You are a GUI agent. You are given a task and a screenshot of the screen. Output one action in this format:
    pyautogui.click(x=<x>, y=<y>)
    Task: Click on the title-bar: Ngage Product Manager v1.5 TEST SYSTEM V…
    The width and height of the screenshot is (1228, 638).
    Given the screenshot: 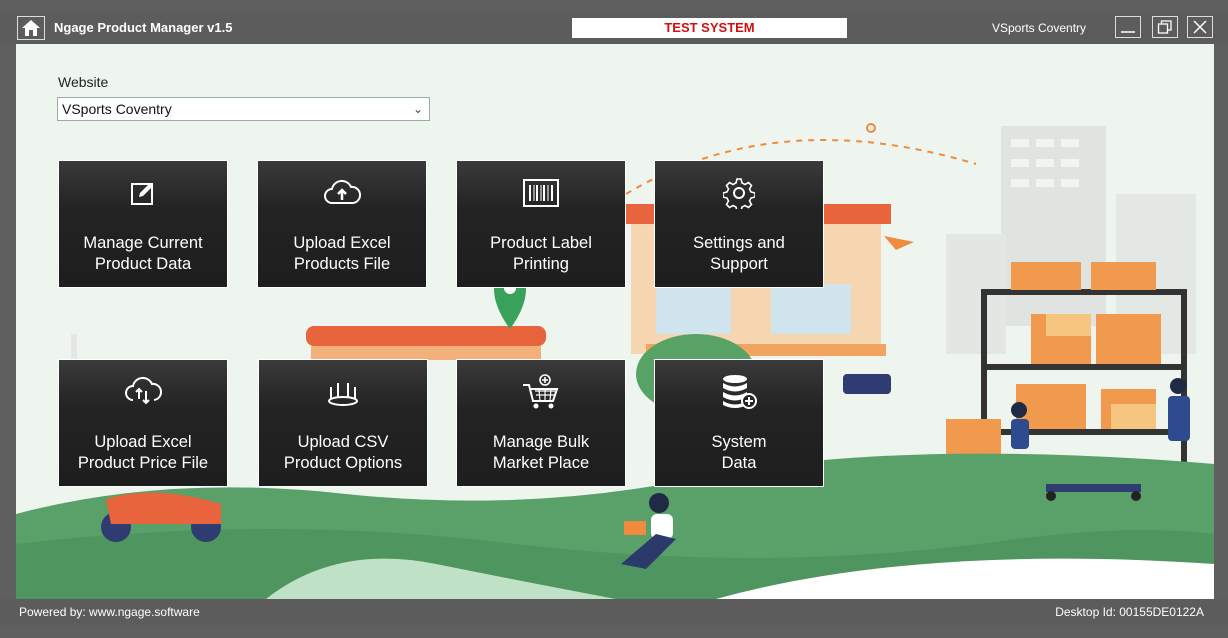 What is the action you would take?
    pyautogui.click(x=614, y=28)
    